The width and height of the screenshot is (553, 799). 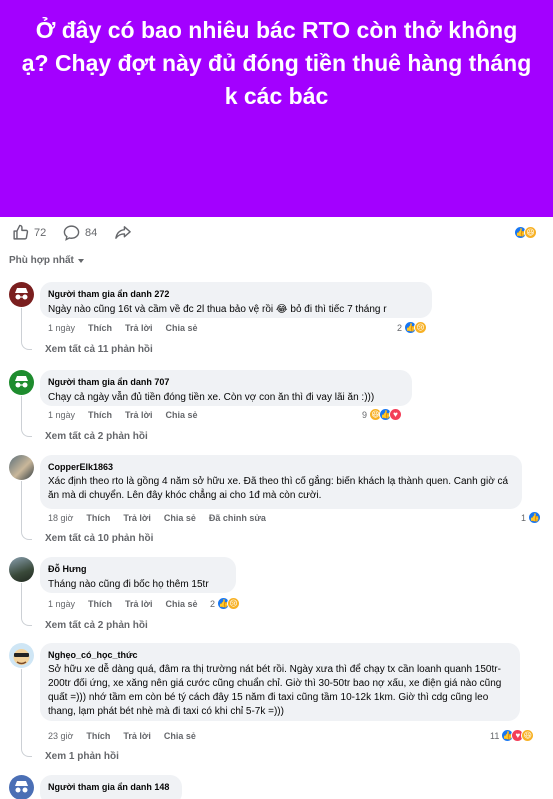 What do you see at coordinates (40, 232) in the screenshot?
I see `like-count: 72` at bounding box center [40, 232].